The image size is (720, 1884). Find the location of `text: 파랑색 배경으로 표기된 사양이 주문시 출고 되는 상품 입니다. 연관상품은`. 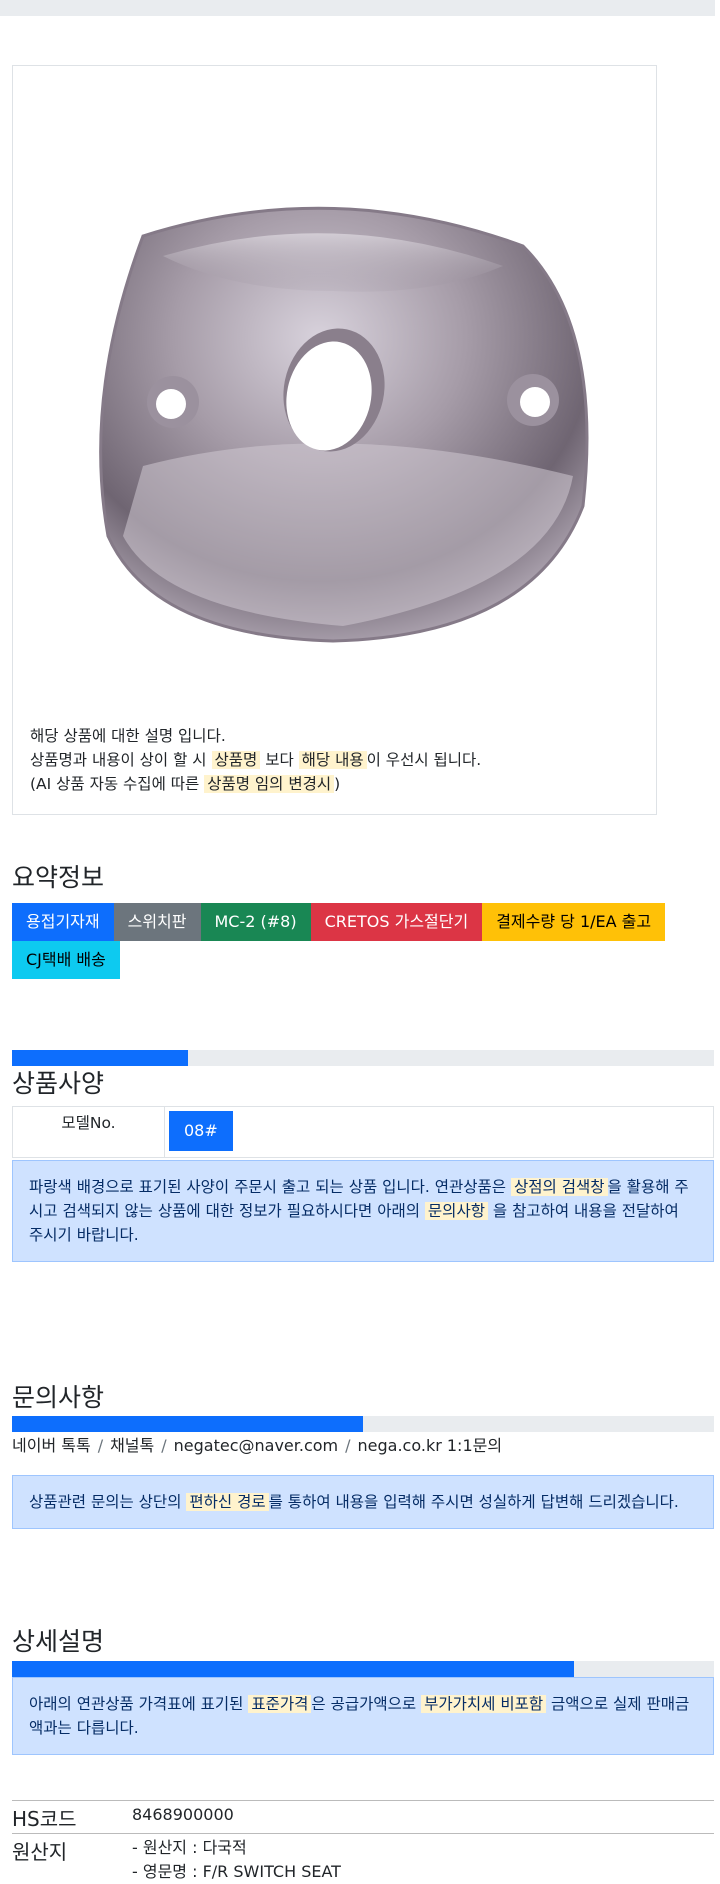

text: 파랑색 배경으로 표기된 사양이 주문시 출고 되는 상품 입니다. 연관상품은 is located at coordinates (270, 1187).